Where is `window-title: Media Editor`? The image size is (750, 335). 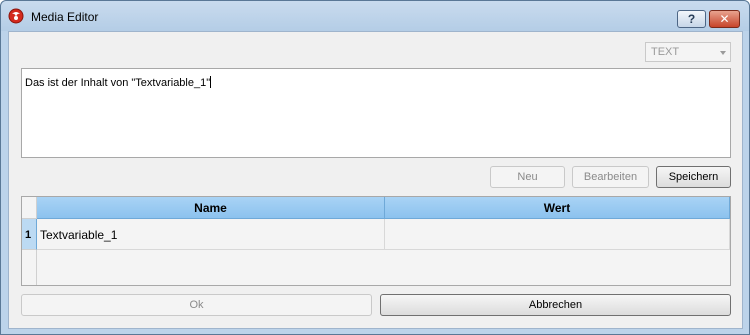 window-title: Media Editor is located at coordinates (65, 17).